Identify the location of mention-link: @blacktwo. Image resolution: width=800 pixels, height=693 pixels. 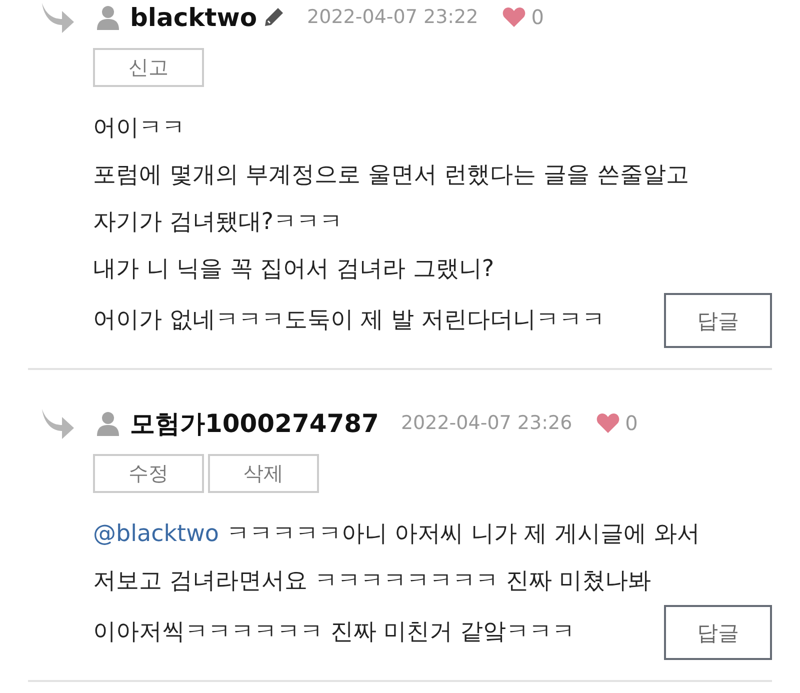
(156, 534).